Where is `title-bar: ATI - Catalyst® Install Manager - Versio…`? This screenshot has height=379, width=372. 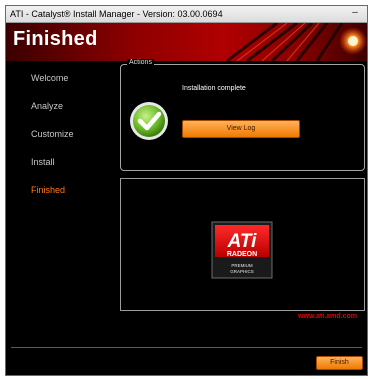 title-bar: ATI - Catalyst® Install Manager - Versio… is located at coordinates (186, 14).